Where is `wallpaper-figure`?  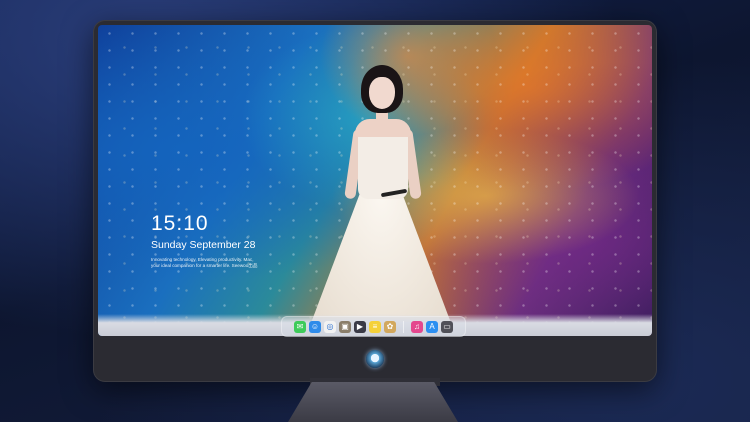 wallpaper-figure is located at coordinates (378, 194).